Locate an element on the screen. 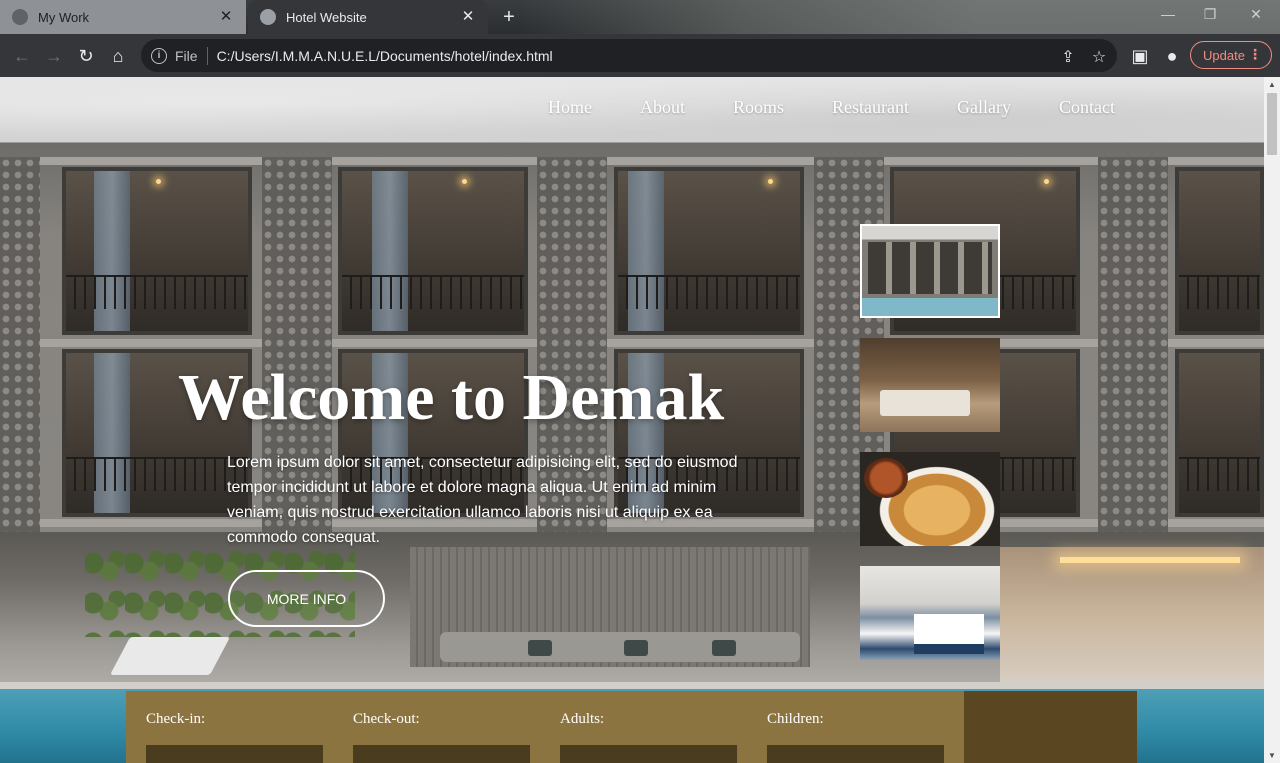 This screenshot has height=763, width=1280. nav-gallary: Gallary is located at coordinates (984, 107).